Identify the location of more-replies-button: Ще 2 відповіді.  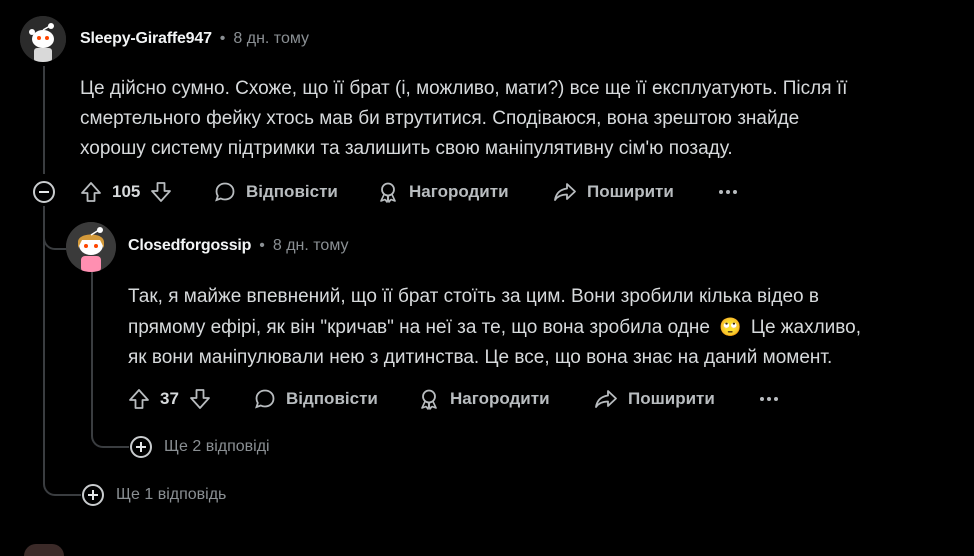
(200, 447).